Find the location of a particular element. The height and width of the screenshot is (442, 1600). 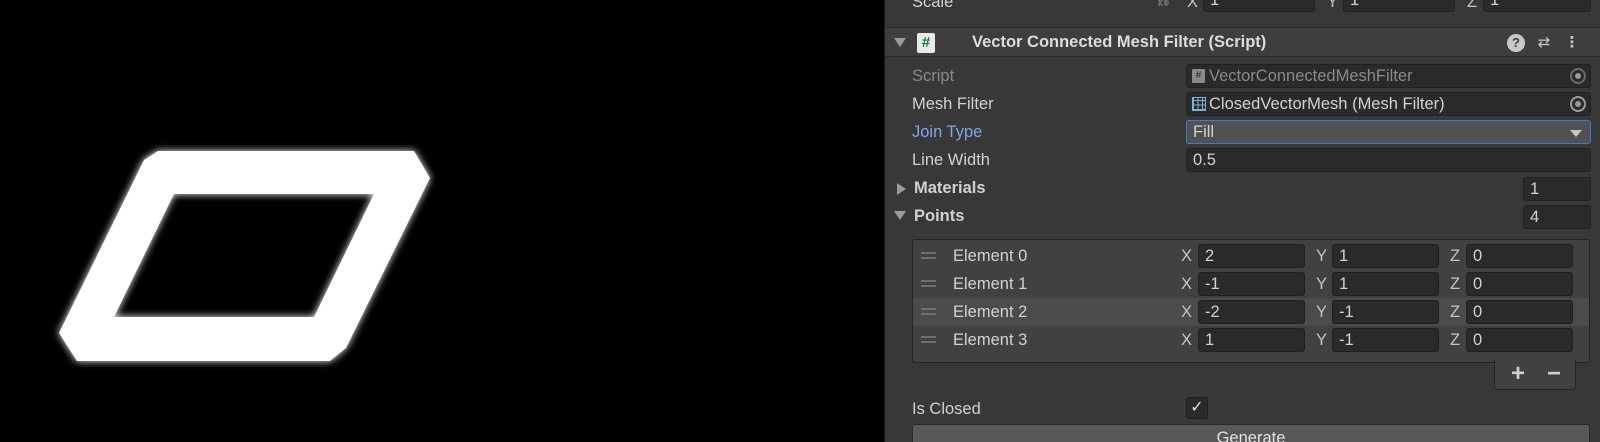

is-closed-label: Is Closed is located at coordinates (946, 409).